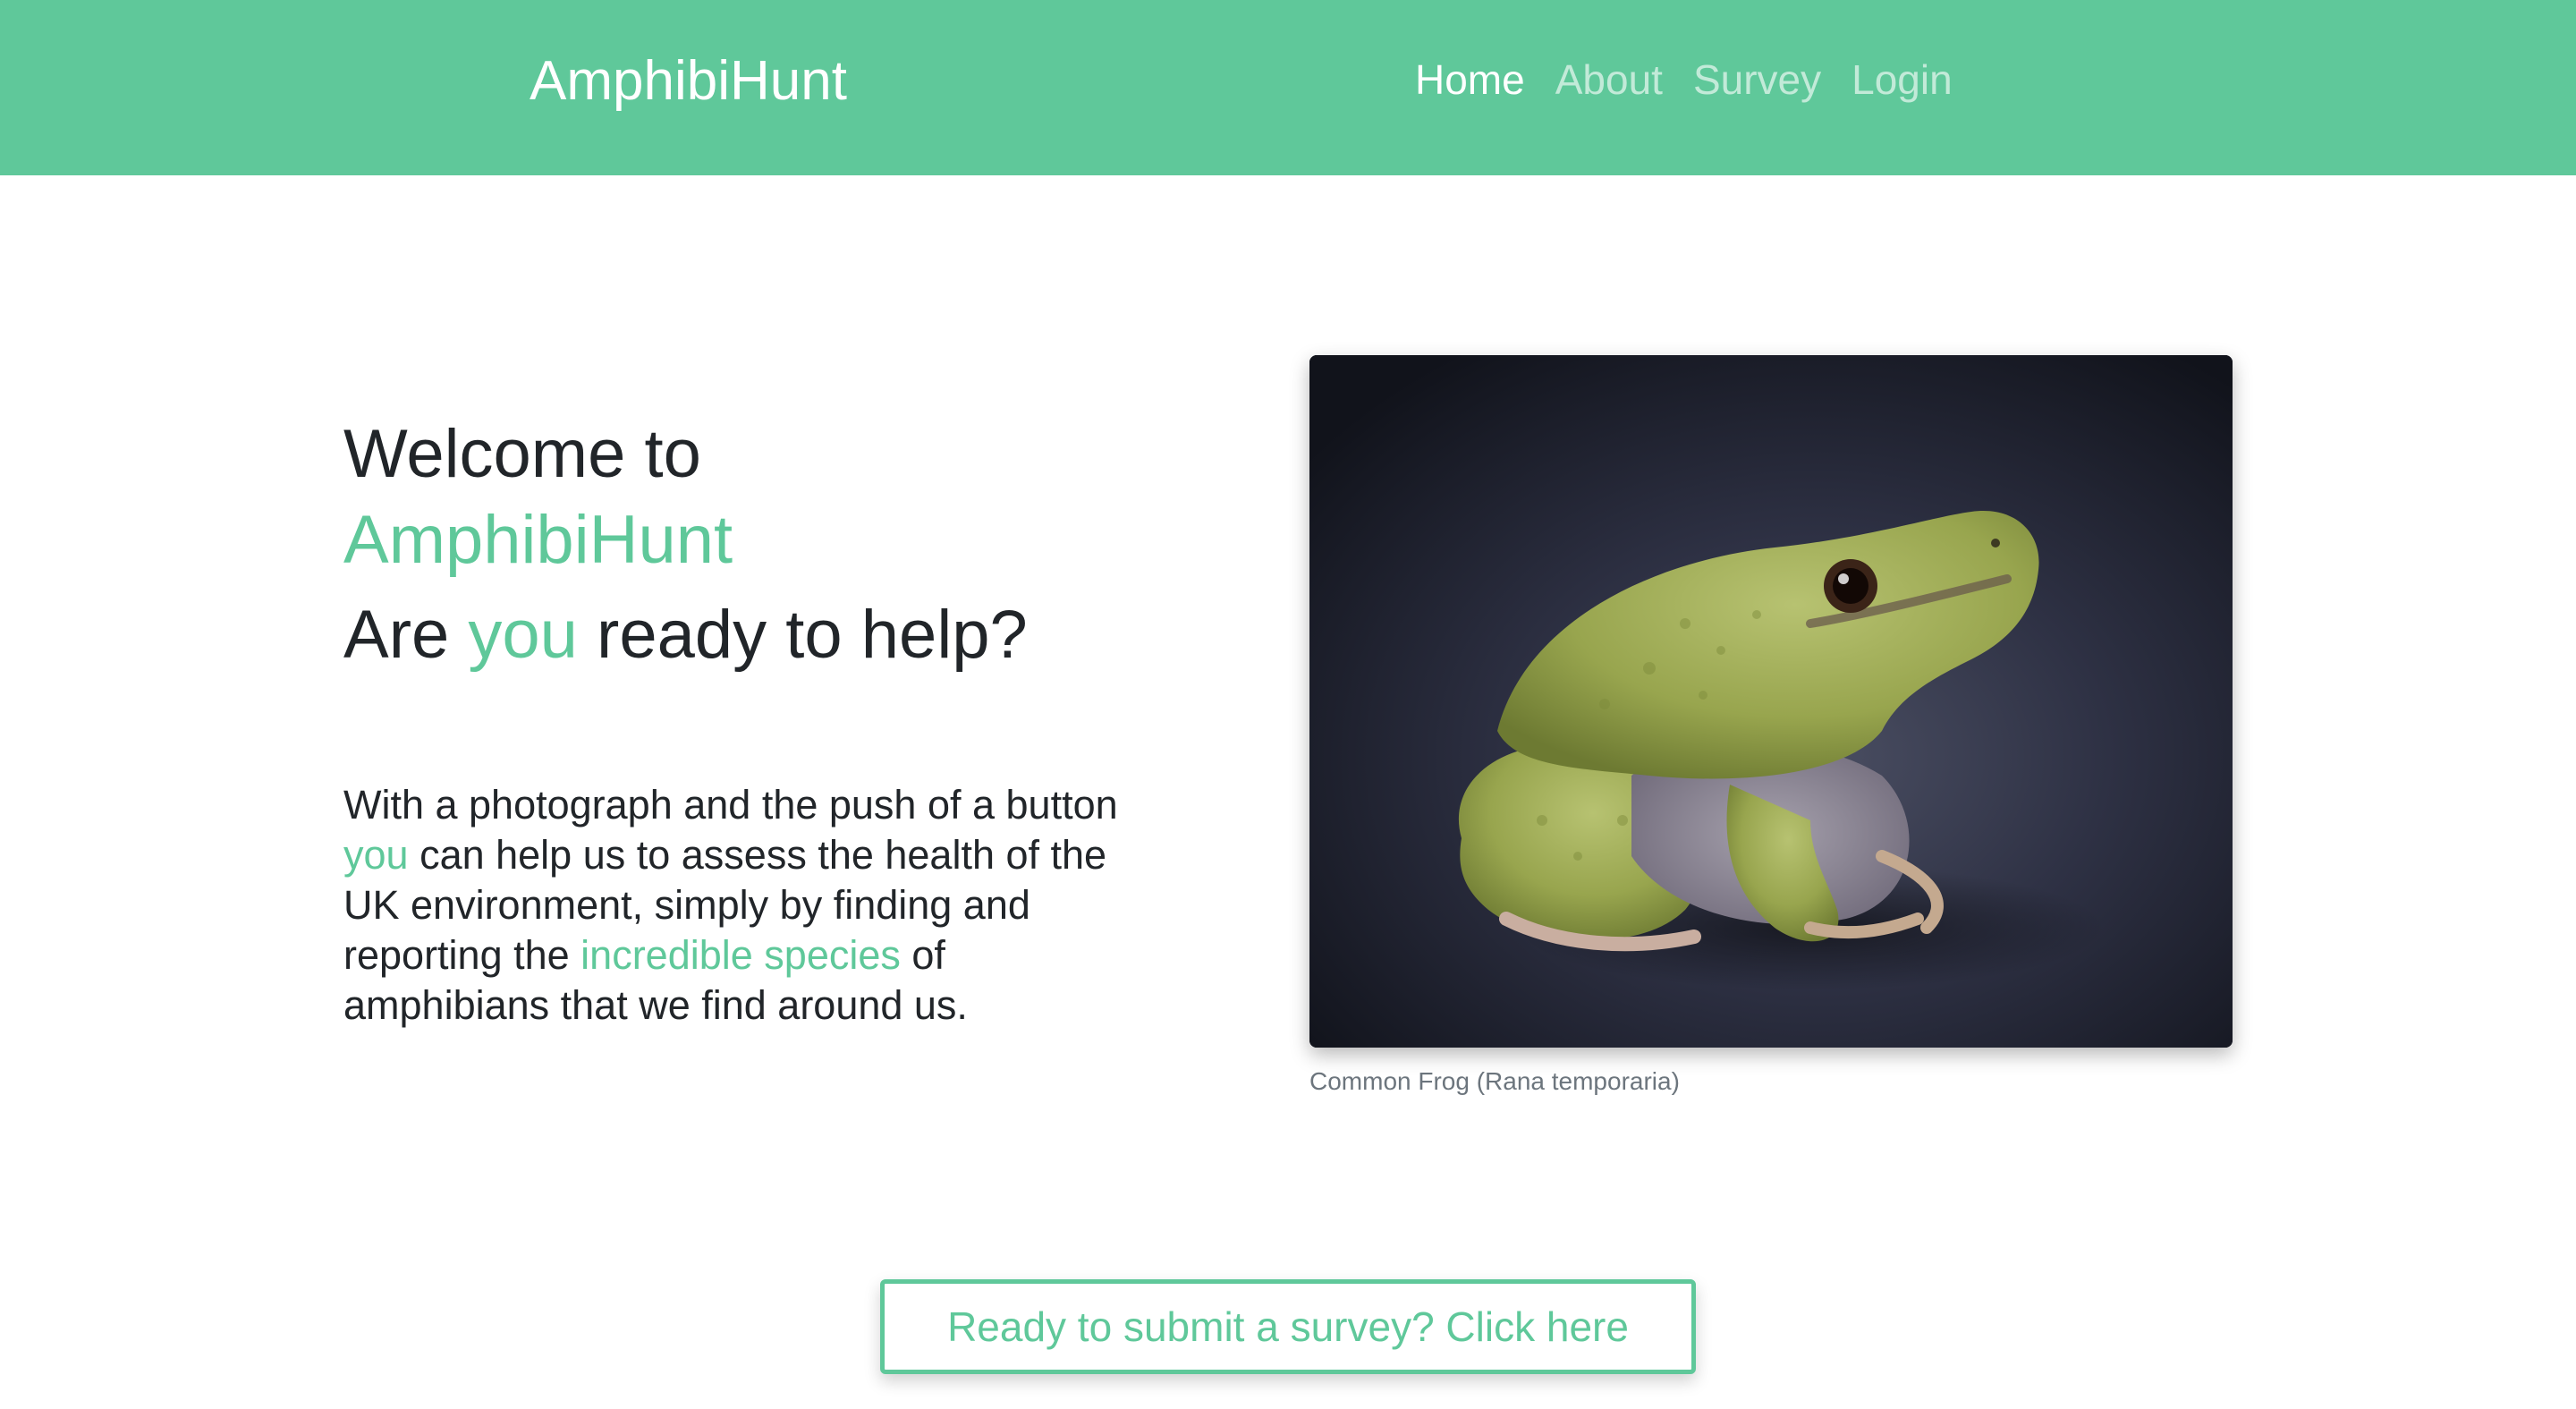 The image size is (2576, 1409). What do you see at coordinates (1470, 80) in the screenshot?
I see `nav-link-home: Home` at bounding box center [1470, 80].